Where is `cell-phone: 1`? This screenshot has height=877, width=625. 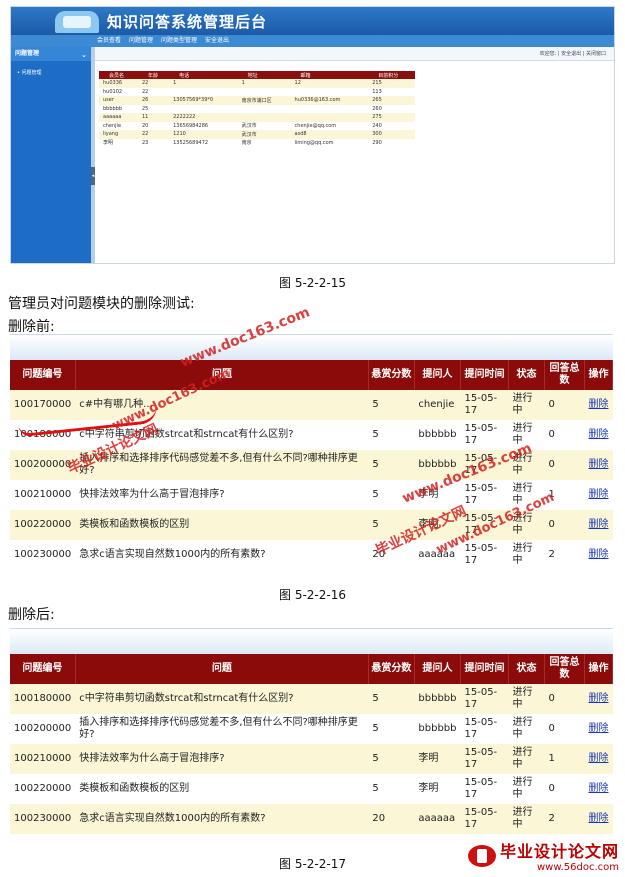 cell-phone: 1 is located at coordinates (203, 83).